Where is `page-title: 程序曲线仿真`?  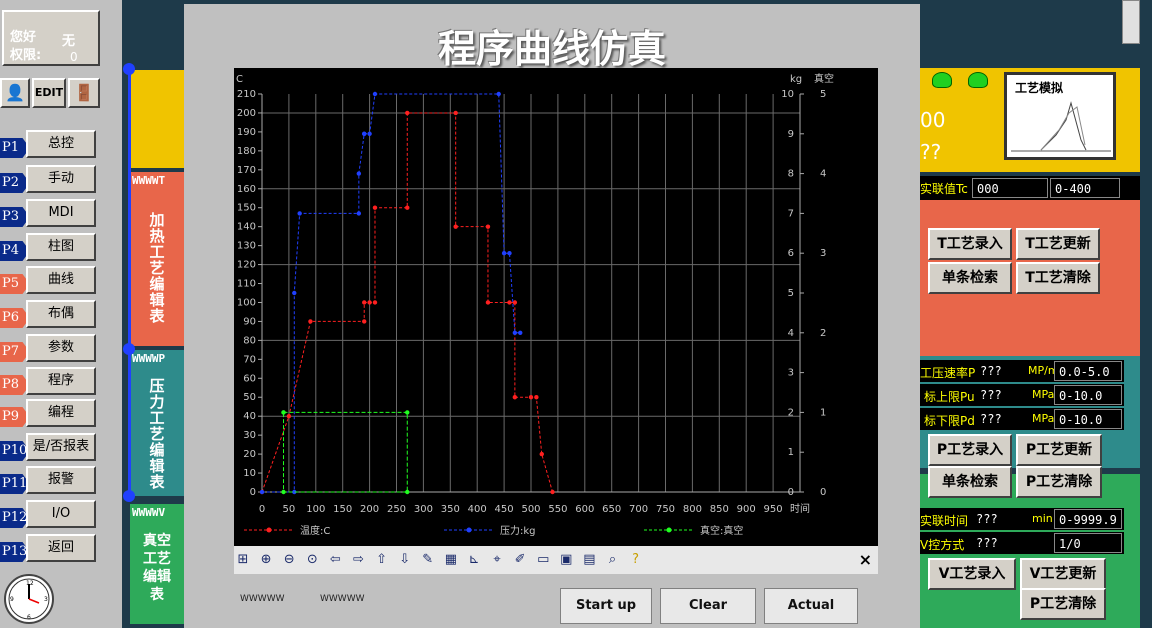 page-title: 程序曲线仿真 is located at coordinates (551, 49).